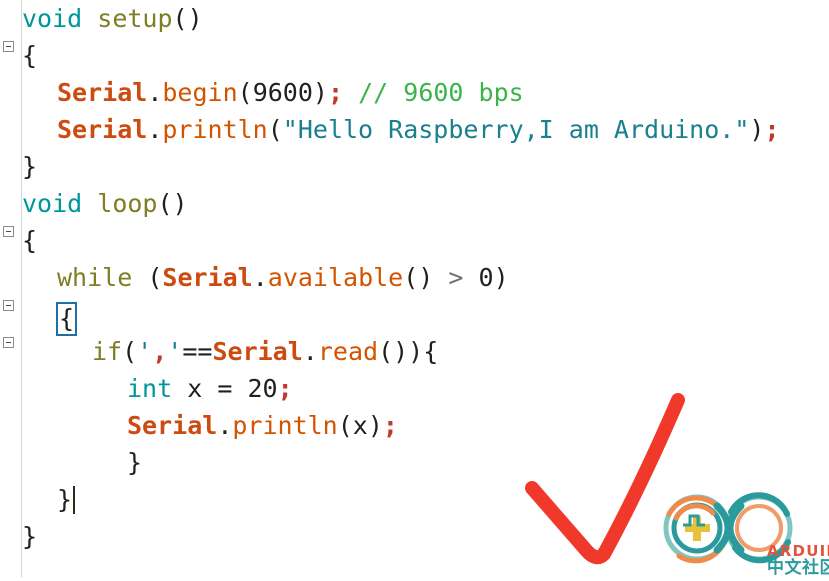  I want to click on code-token: 9600, so click(282, 92).